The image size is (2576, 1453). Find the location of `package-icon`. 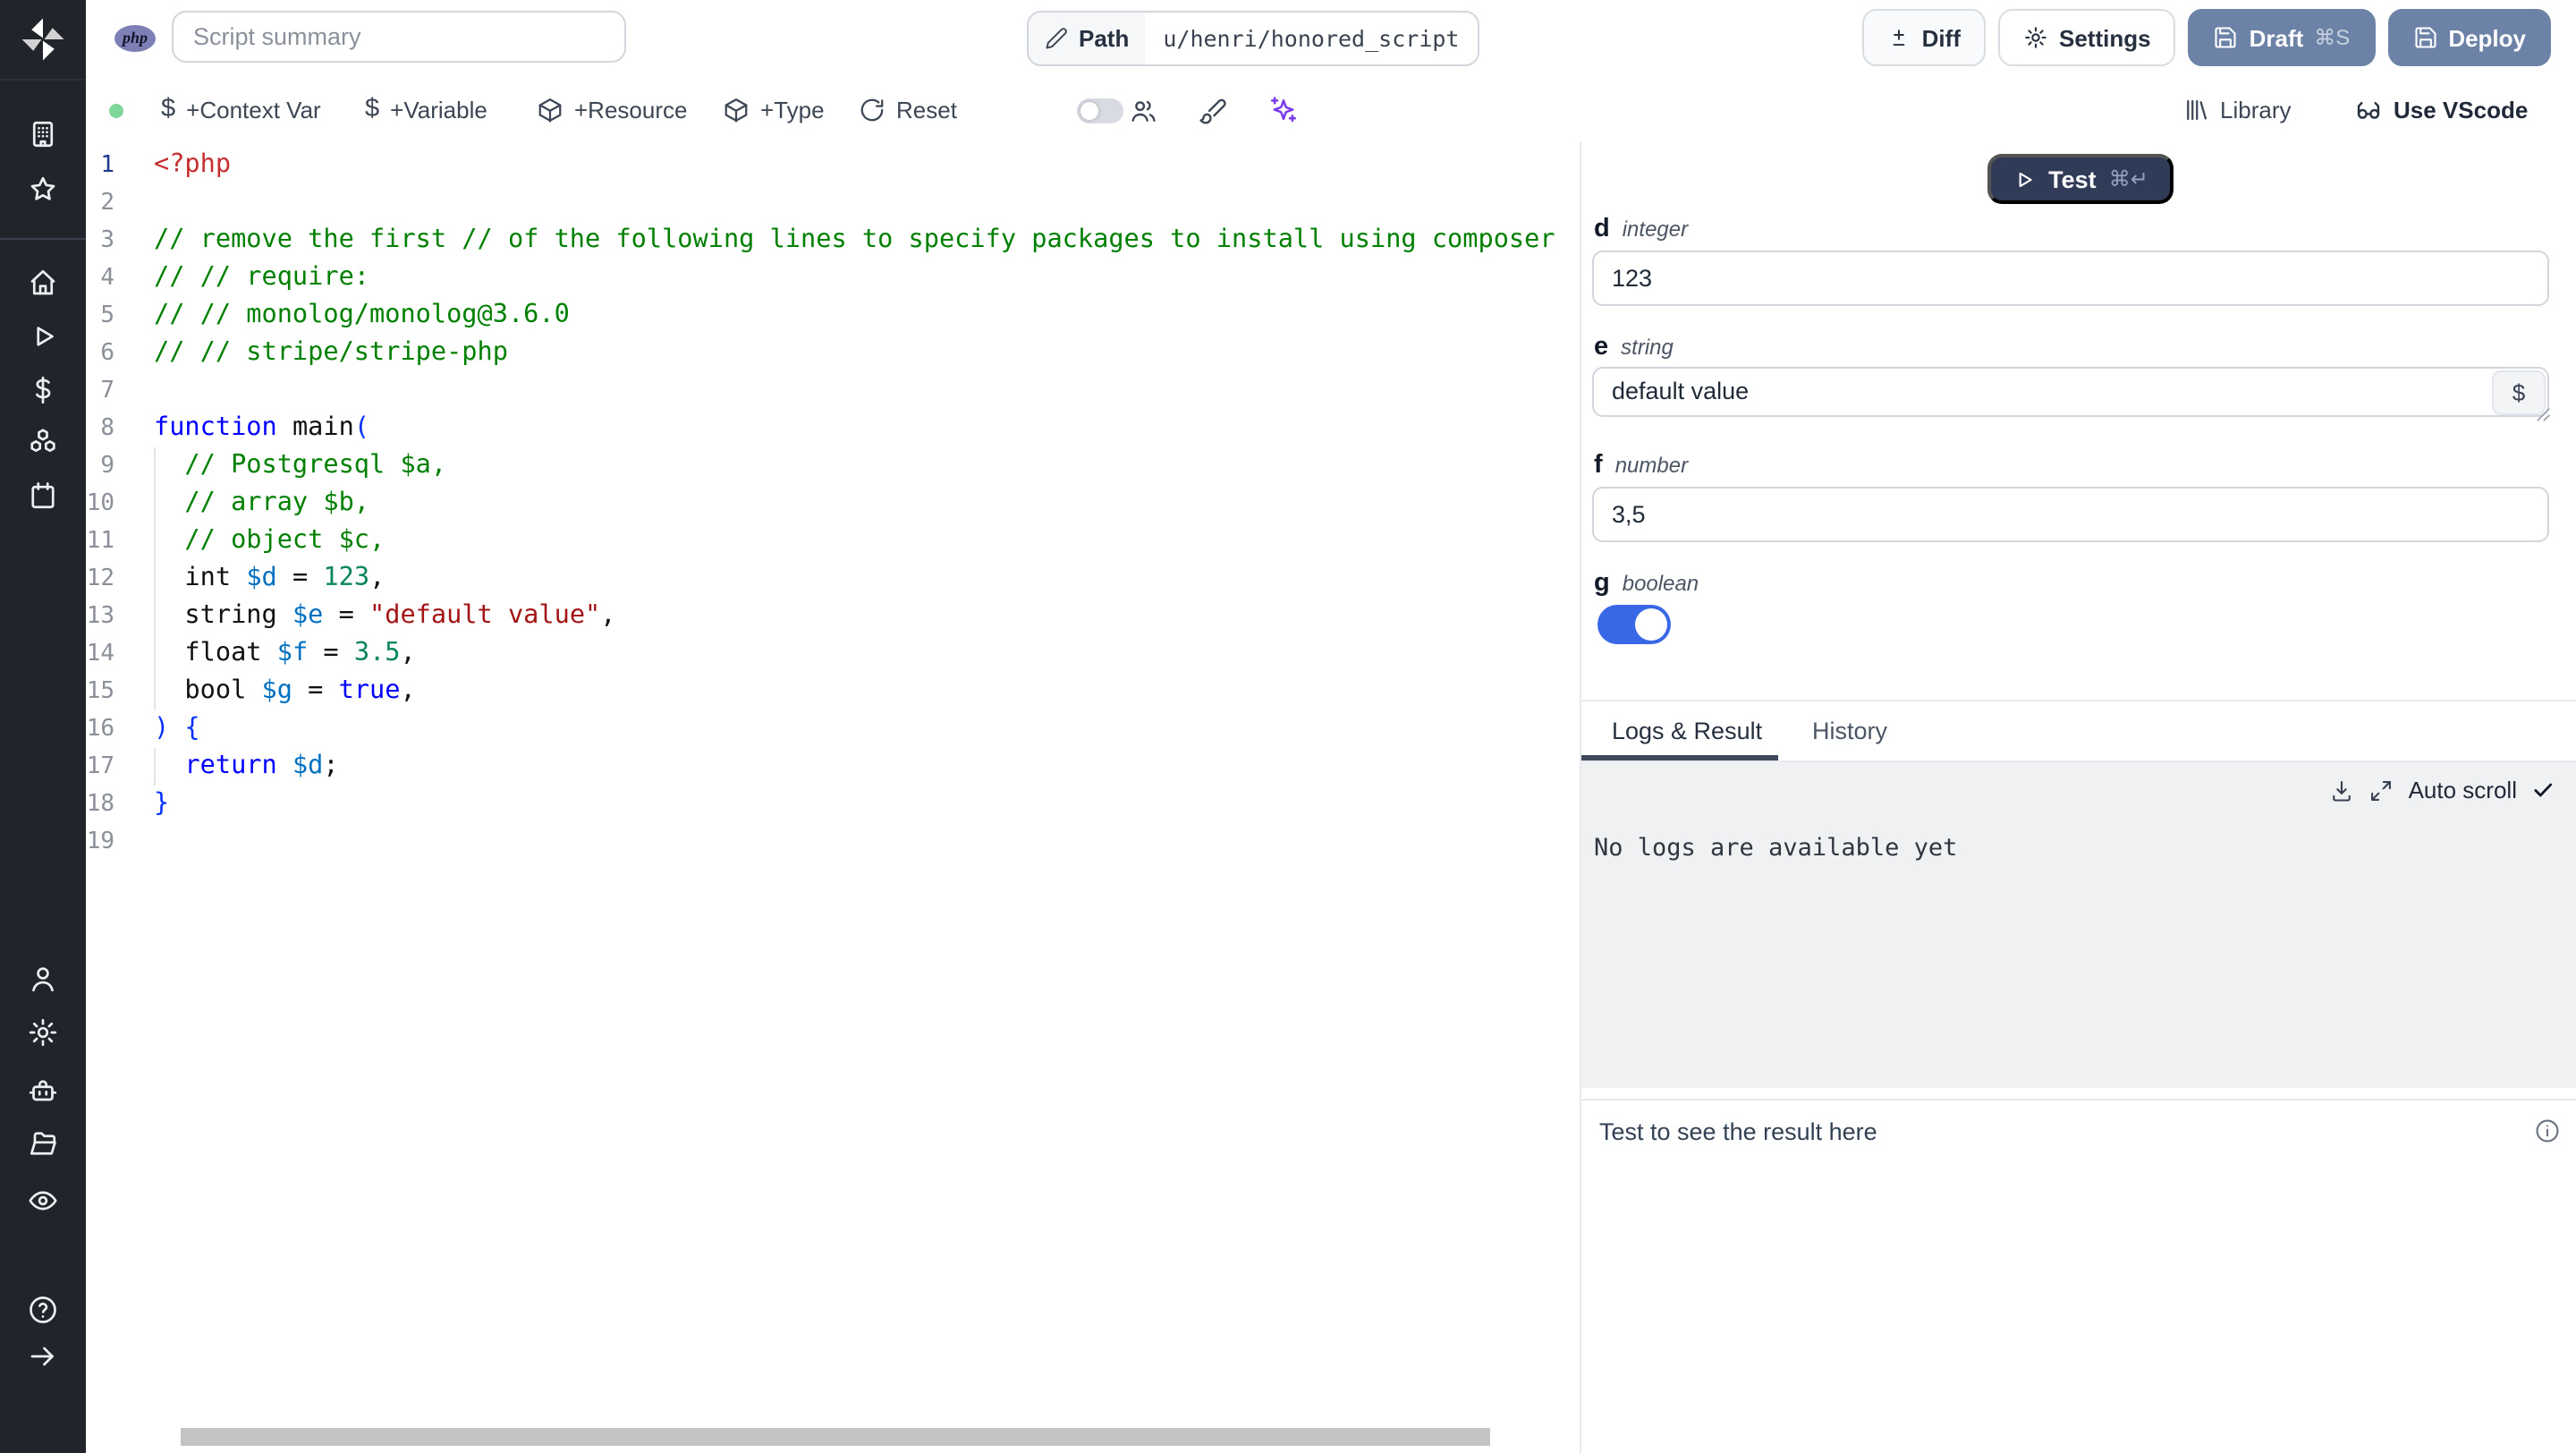

package-icon is located at coordinates (550, 110).